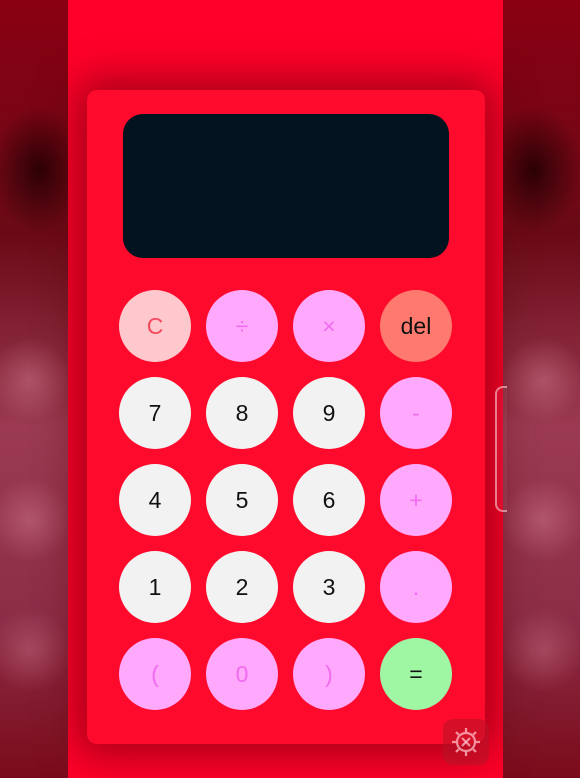  Describe the element at coordinates (242, 674) in the screenshot. I see `digit-0-button: 0` at that location.